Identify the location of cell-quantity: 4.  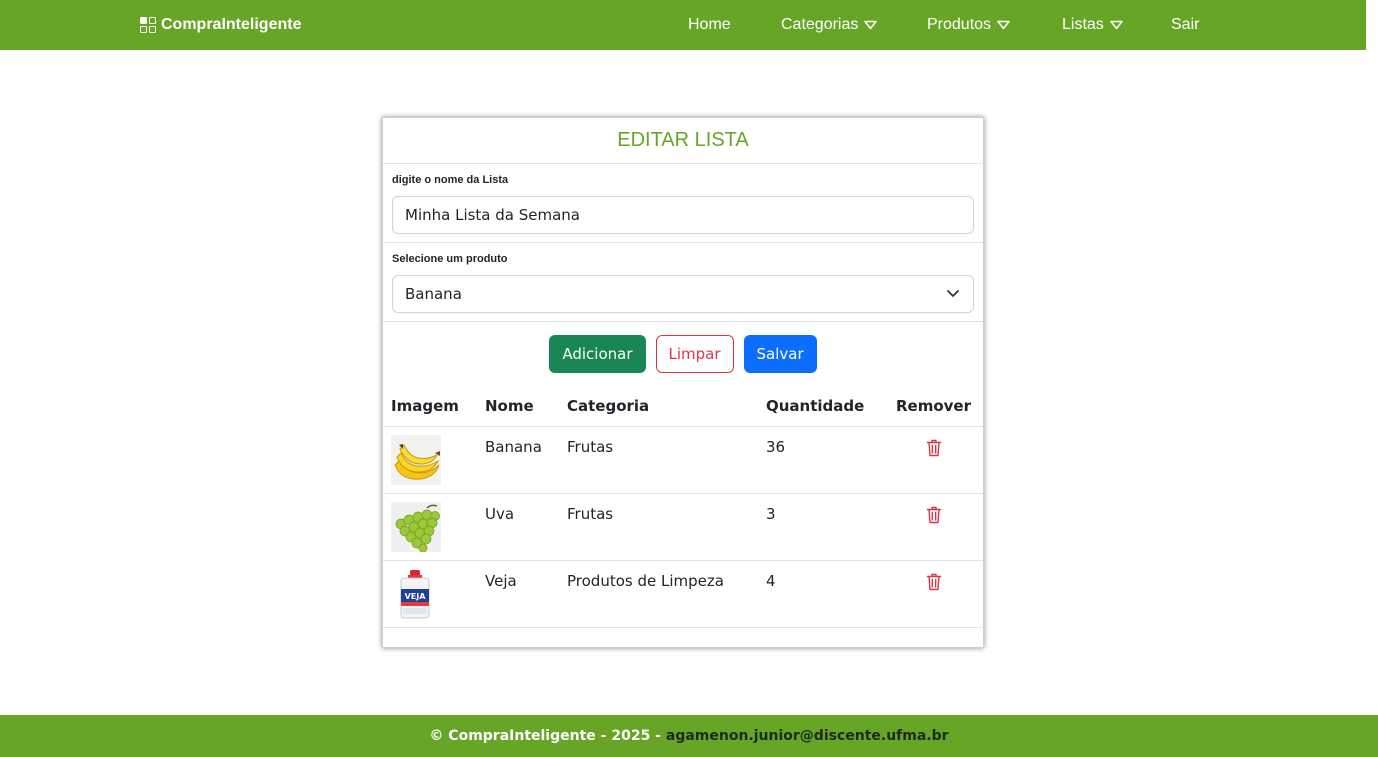
(821, 594).